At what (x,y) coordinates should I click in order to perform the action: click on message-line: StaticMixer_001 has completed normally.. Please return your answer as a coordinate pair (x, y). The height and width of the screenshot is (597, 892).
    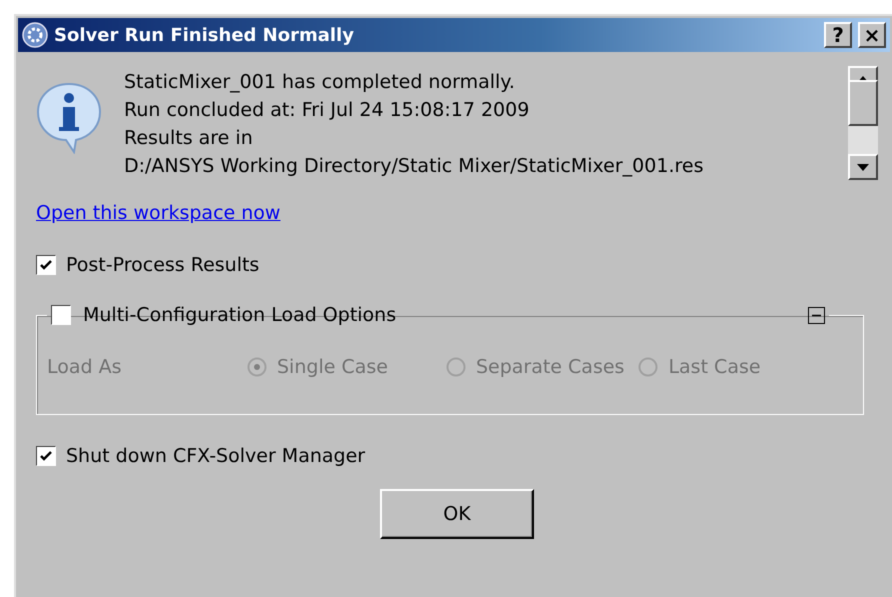
    Looking at the image, I should click on (320, 82).